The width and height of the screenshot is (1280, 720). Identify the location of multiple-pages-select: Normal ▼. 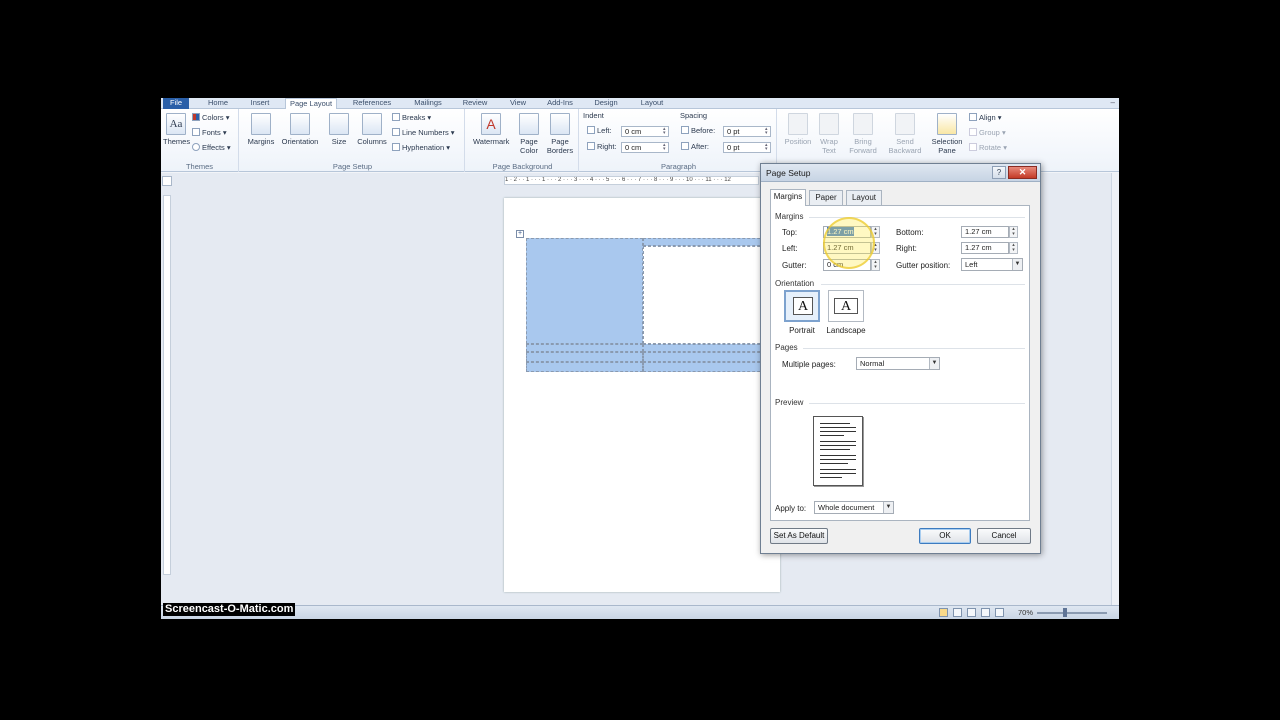
(898, 363).